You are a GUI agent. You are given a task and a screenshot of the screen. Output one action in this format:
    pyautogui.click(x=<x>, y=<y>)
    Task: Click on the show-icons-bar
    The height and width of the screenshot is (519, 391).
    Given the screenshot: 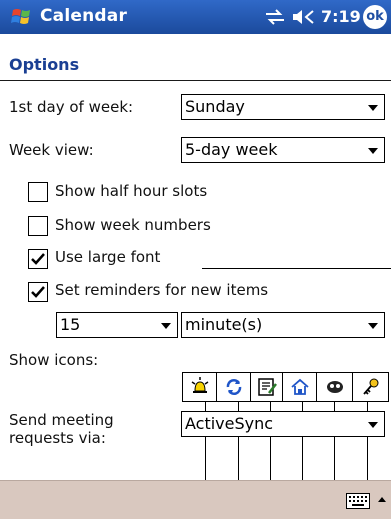 What is the action you would take?
    pyautogui.click(x=285, y=387)
    